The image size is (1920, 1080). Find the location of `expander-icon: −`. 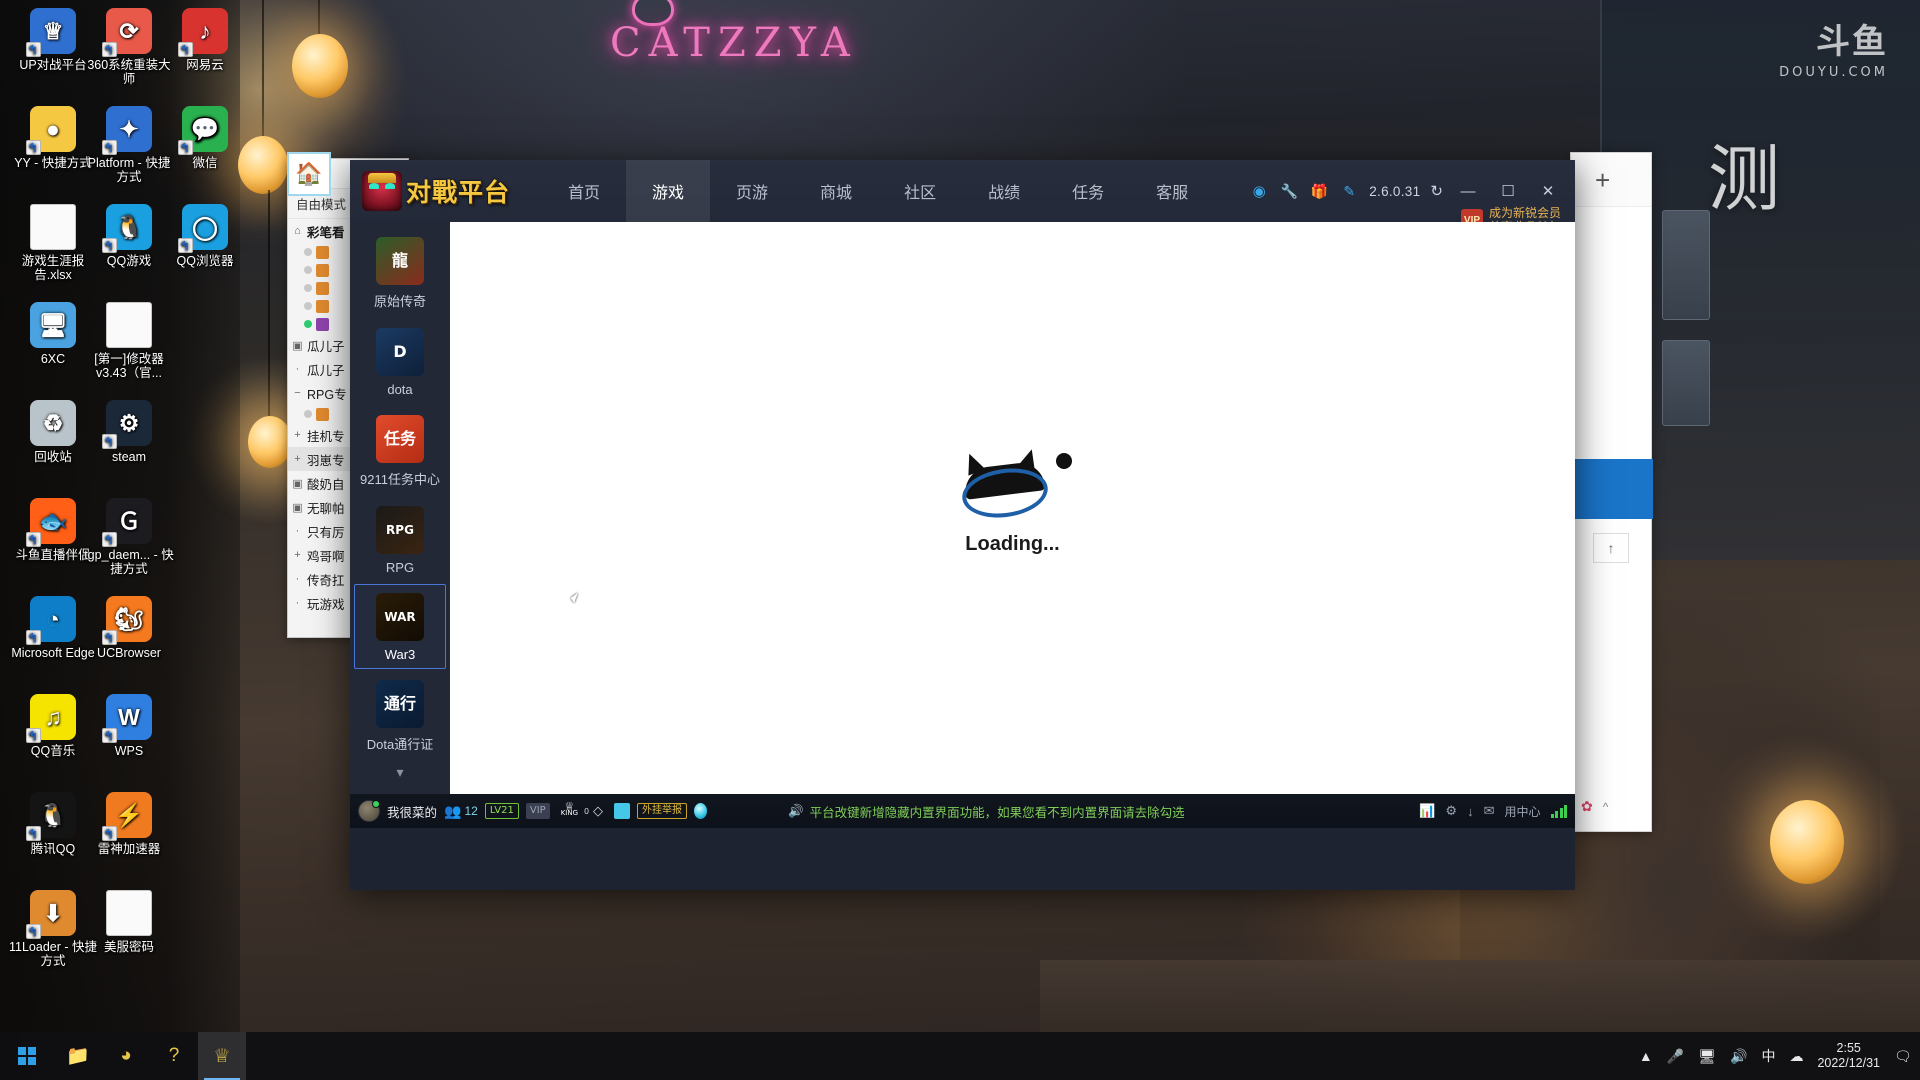

expander-icon: − is located at coordinates (297, 393).